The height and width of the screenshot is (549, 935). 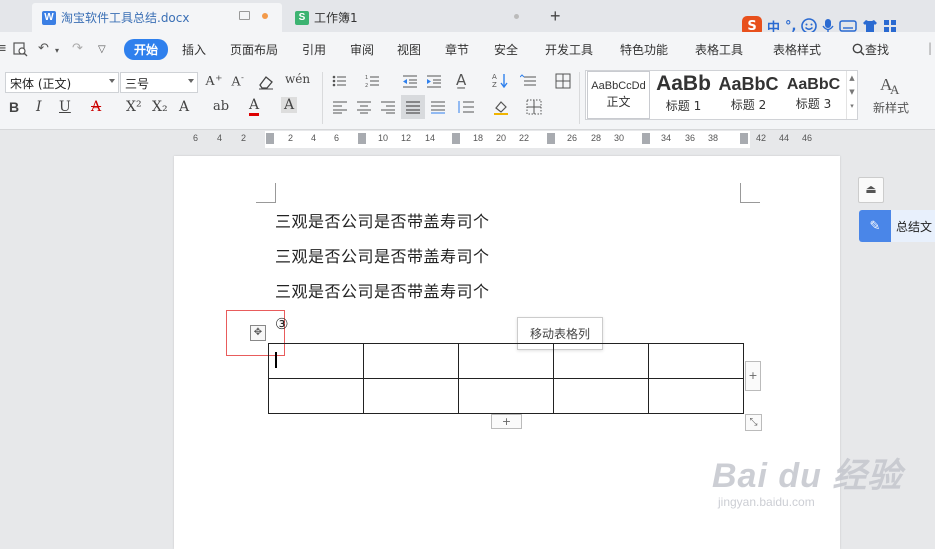 What do you see at coordinates (797, 49) in the screenshot?
I see `menu-table-style: 表格样式` at bounding box center [797, 49].